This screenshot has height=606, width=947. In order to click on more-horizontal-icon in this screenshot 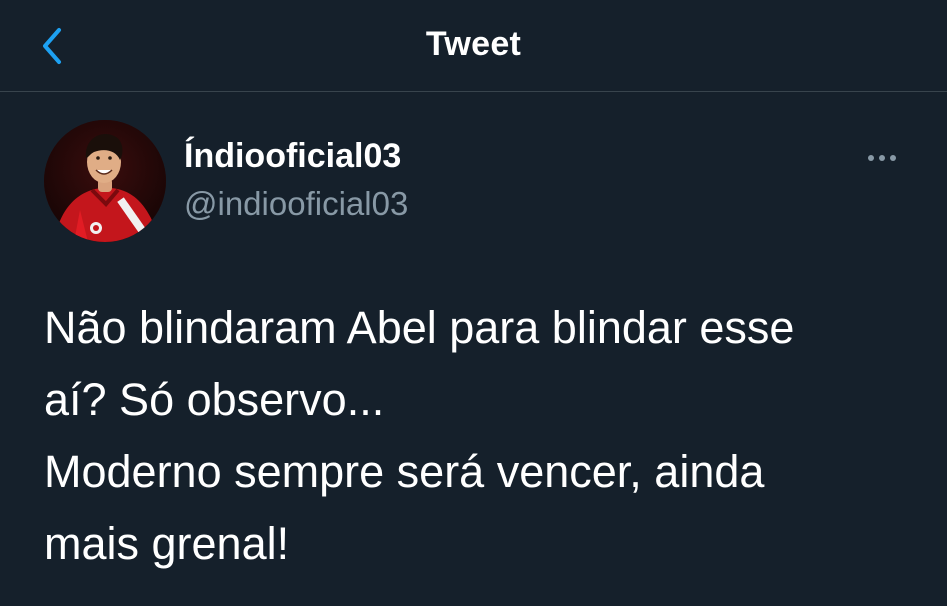, I will do `click(871, 158)`.